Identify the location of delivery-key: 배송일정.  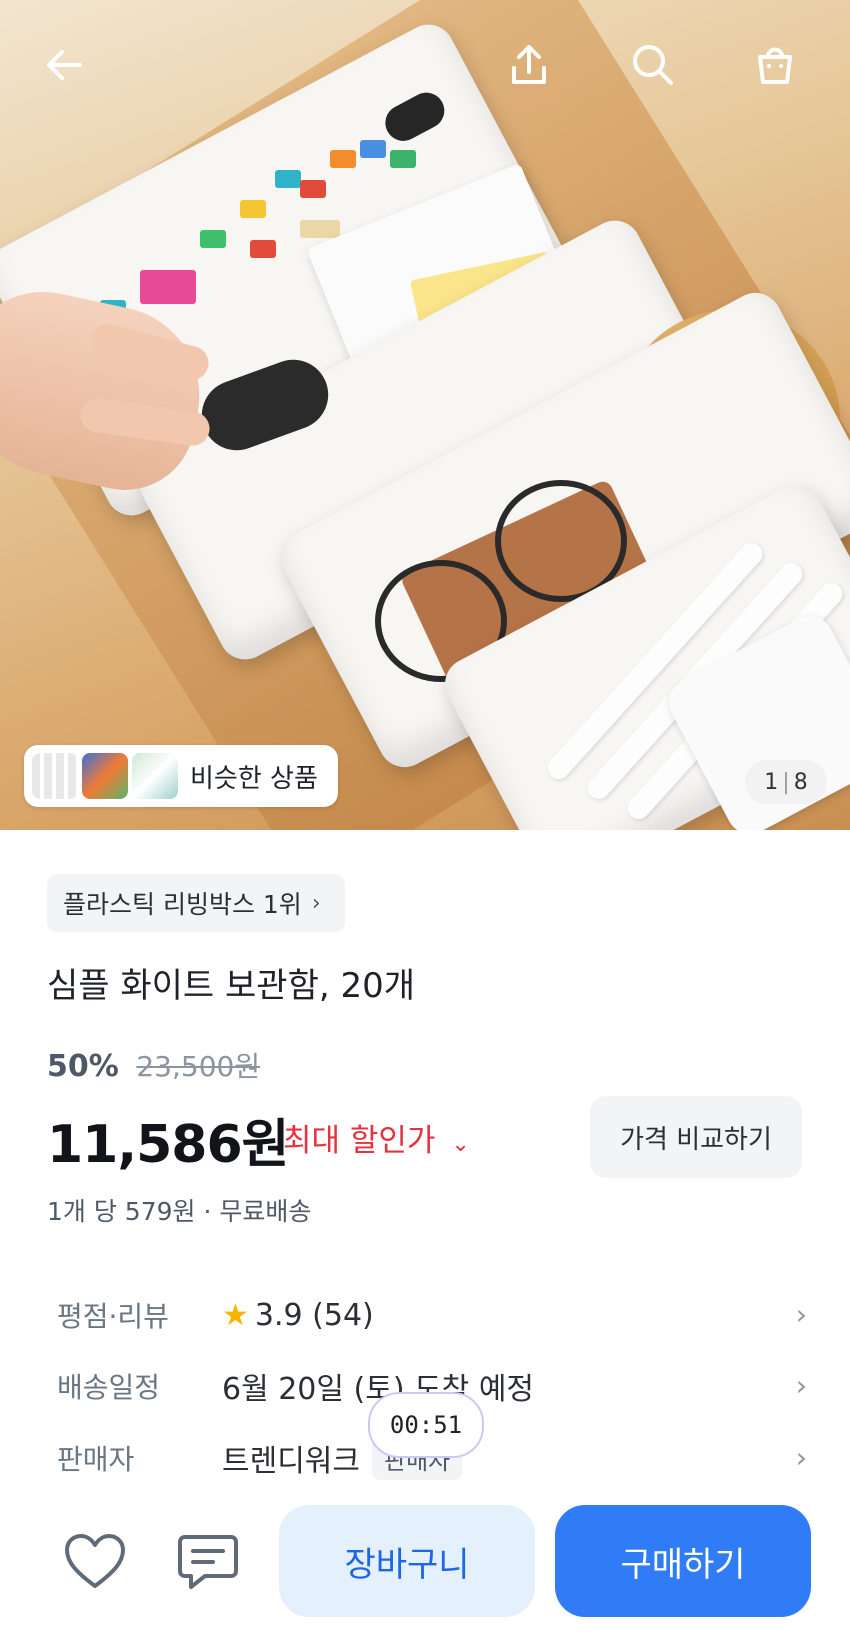
(109, 1387).